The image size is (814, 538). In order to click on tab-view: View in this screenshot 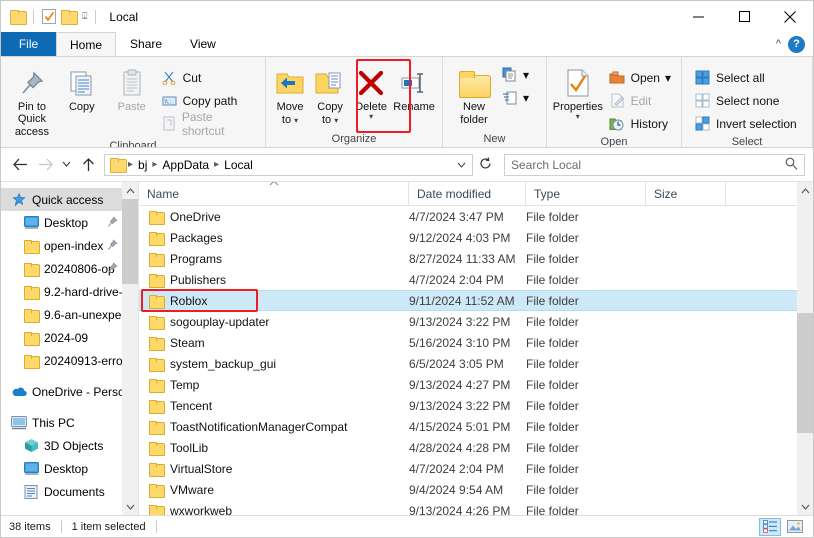, I will do `click(203, 44)`.